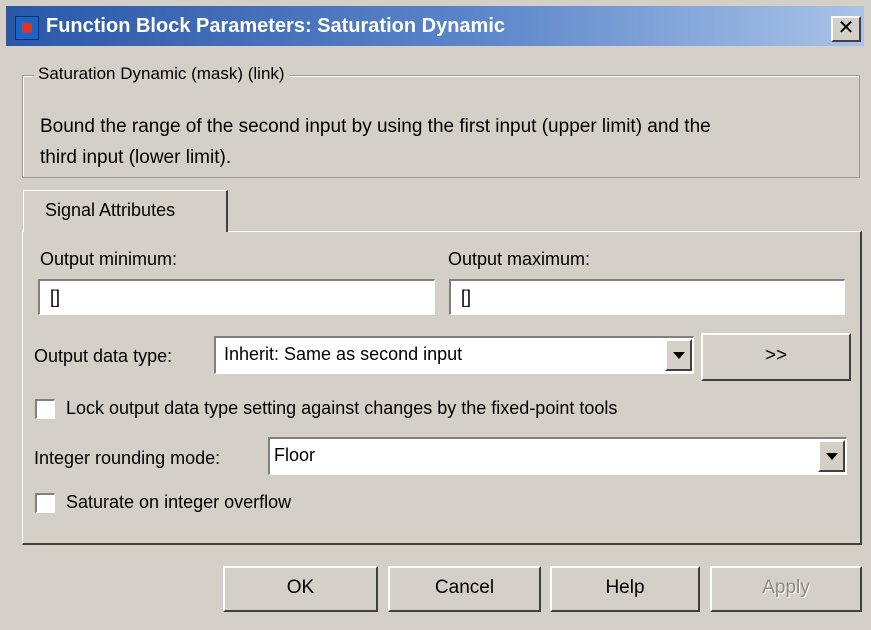 The height and width of the screenshot is (630, 871). I want to click on rounding-mode-value: Floor, so click(295, 455).